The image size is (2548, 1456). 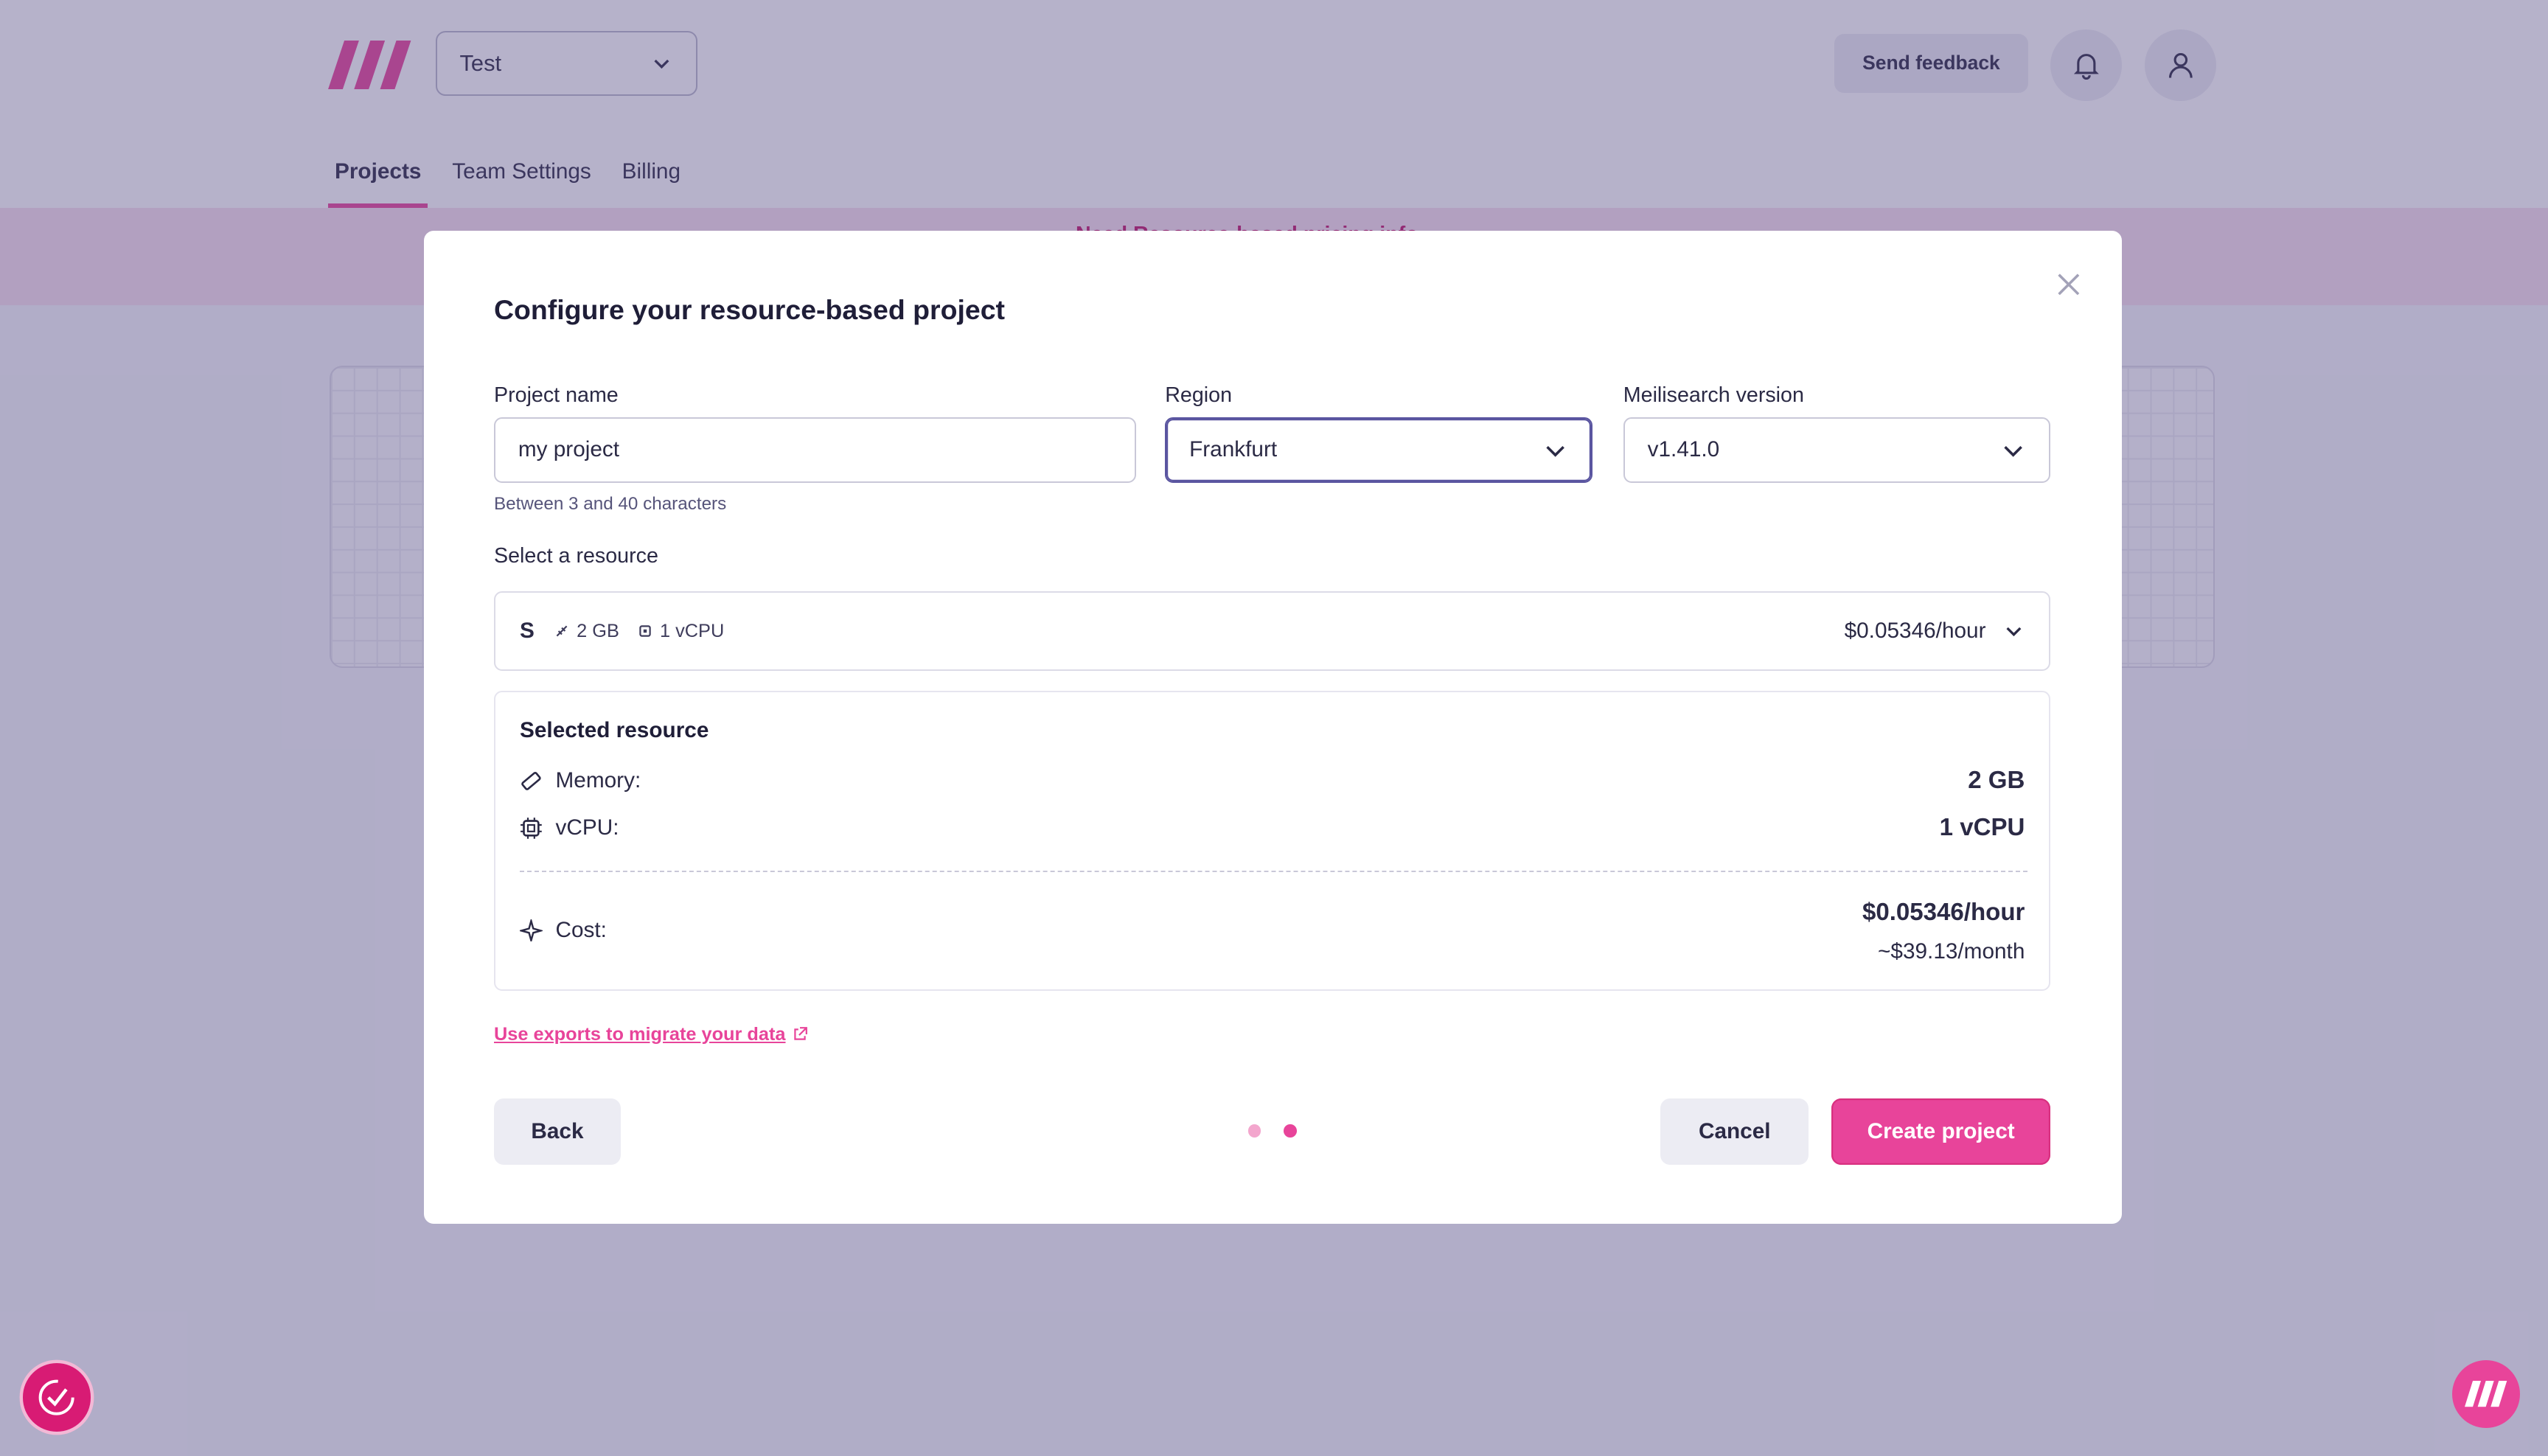 I want to click on memory-label: Memory:, so click(x=598, y=780).